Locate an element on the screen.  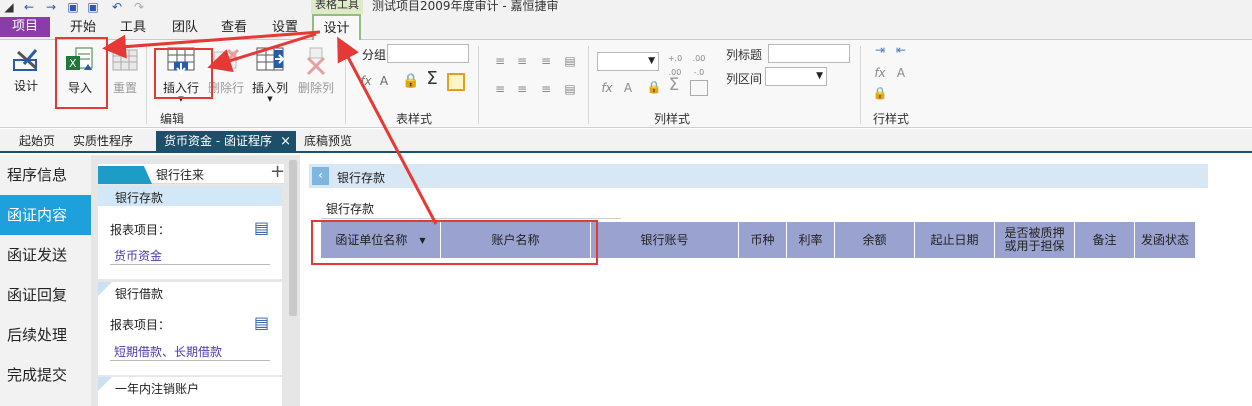
arrow-to-import is located at coordinates (211, 44).